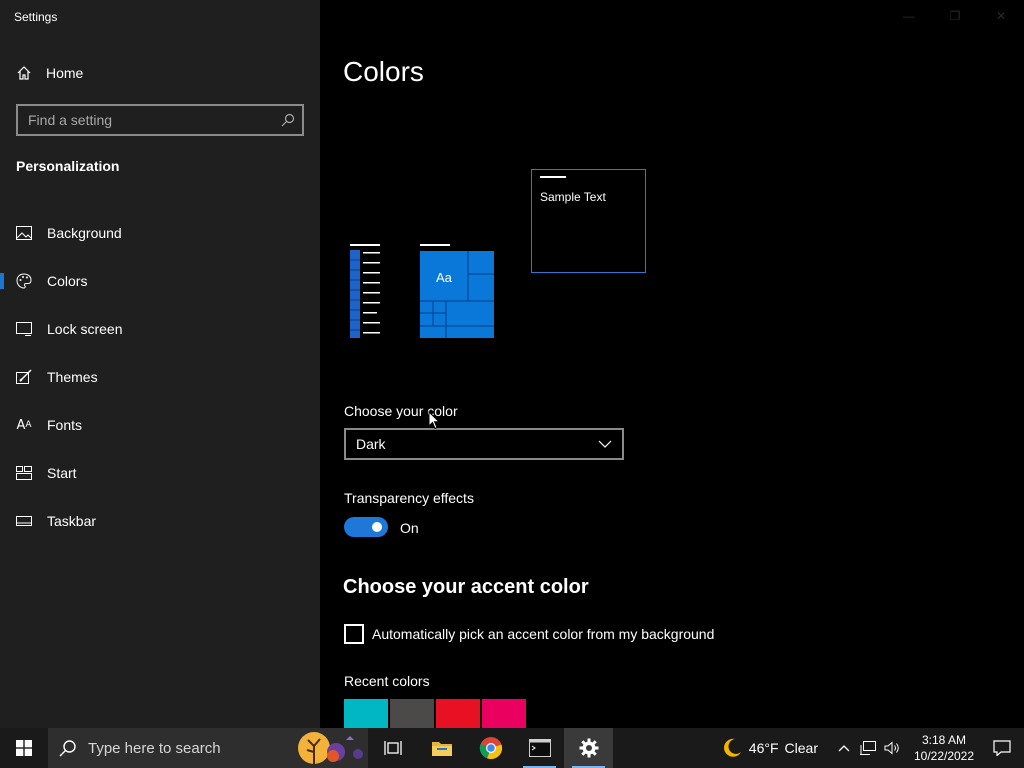 The height and width of the screenshot is (768, 1024). What do you see at coordinates (332, 748) in the screenshot?
I see `halloween-search-highlight-icon` at bounding box center [332, 748].